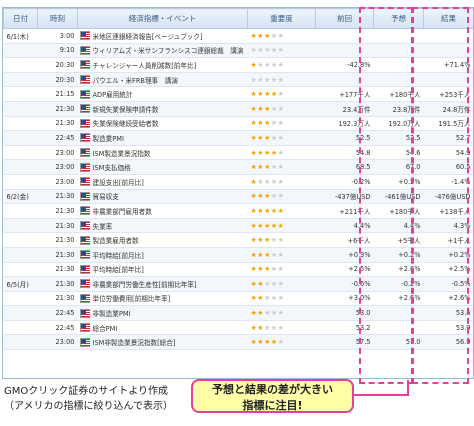 Image resolution: width=474 pixels, height=426 pixels. What do you see at coordinates (168, 211) in the screenshot?
I see `row-indicator-link: 非農業部門雇用者数` at bounding box center [168, 211].